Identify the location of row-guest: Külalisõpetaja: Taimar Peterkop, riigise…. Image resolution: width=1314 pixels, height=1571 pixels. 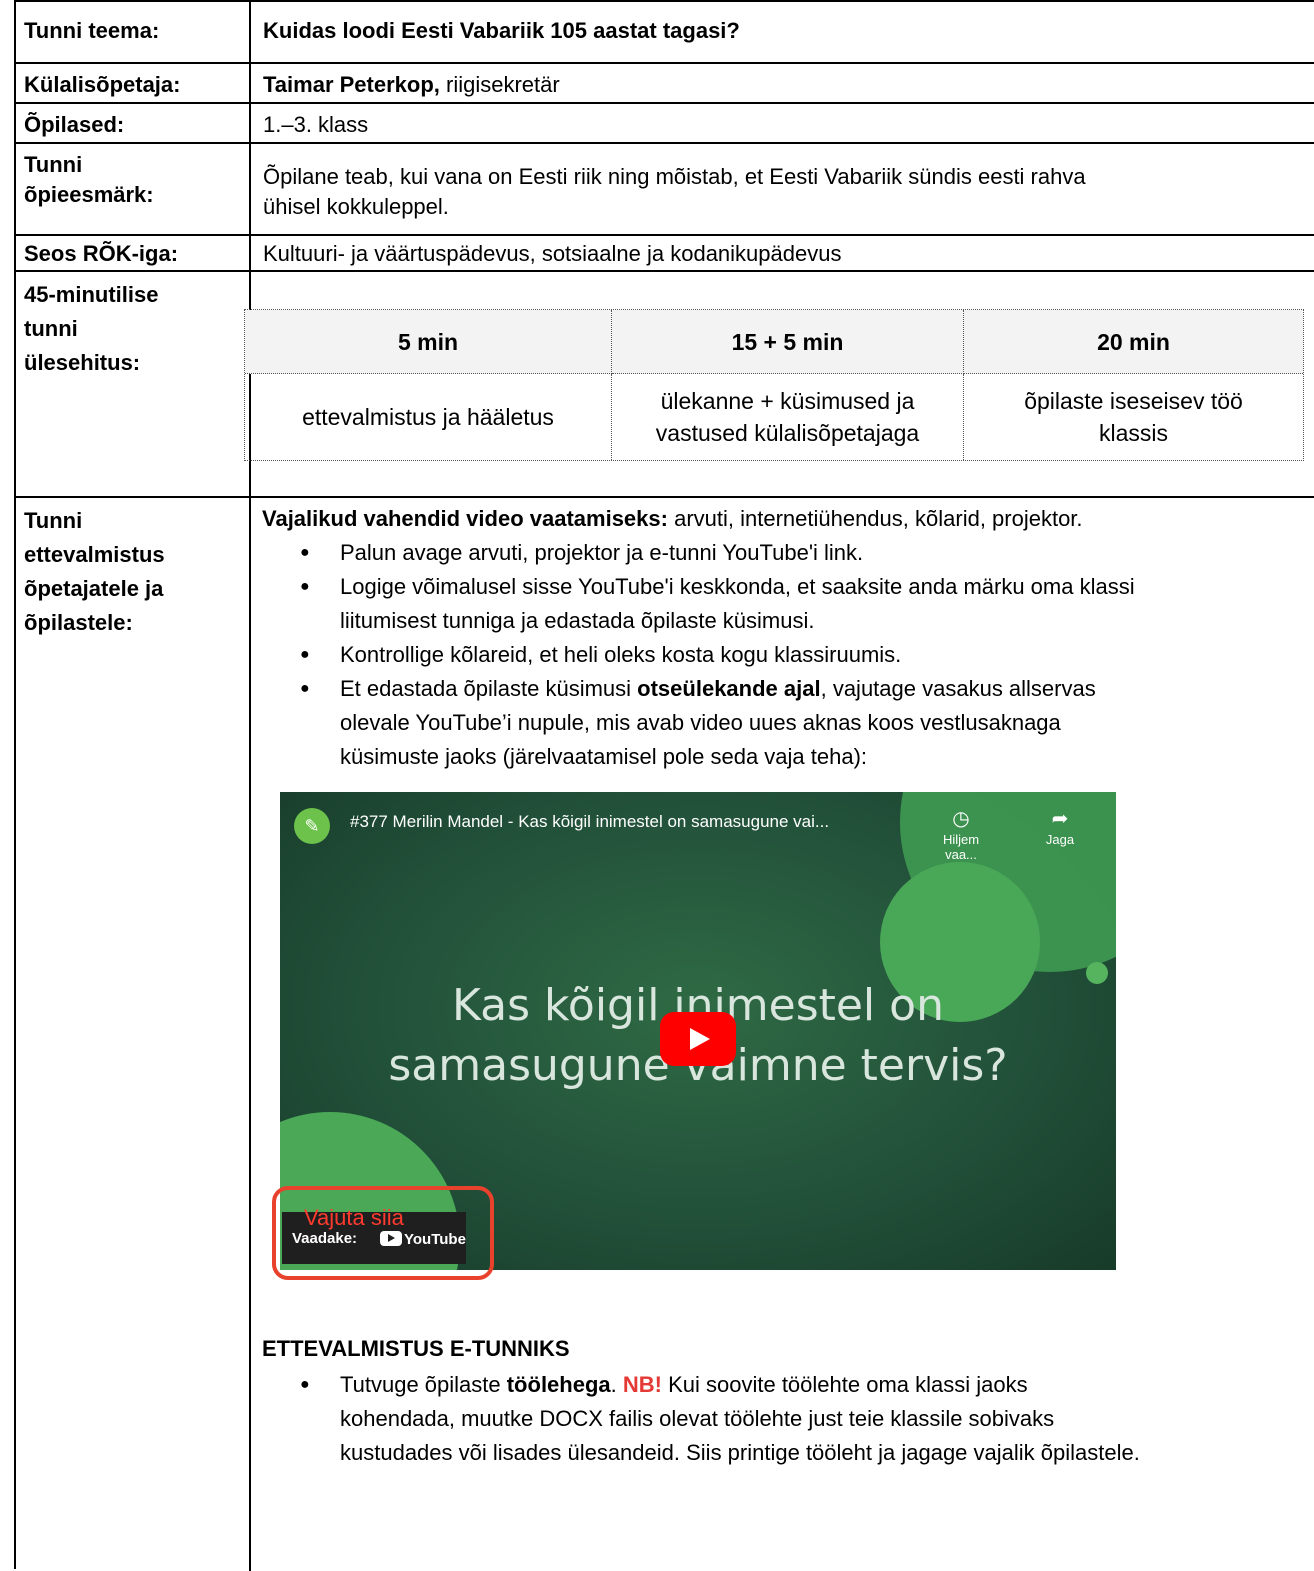
(665, 84).